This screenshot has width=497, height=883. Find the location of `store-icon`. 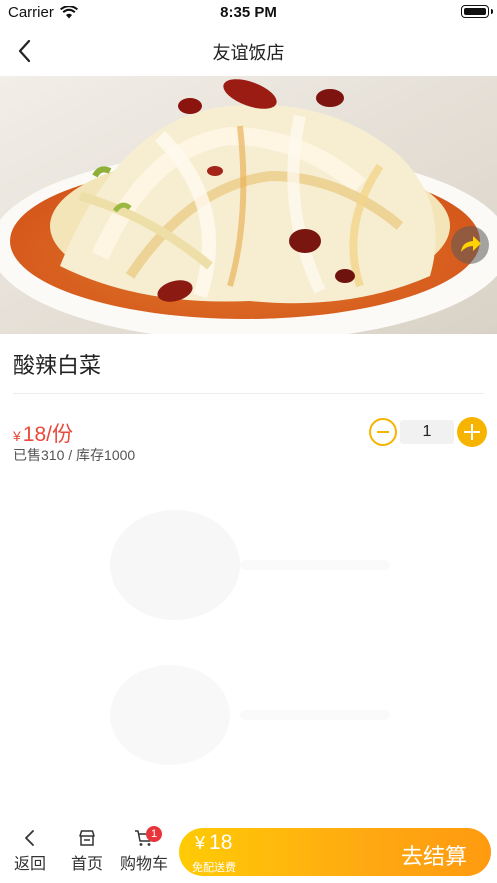

store-icon is located at coordinates (87, 838).